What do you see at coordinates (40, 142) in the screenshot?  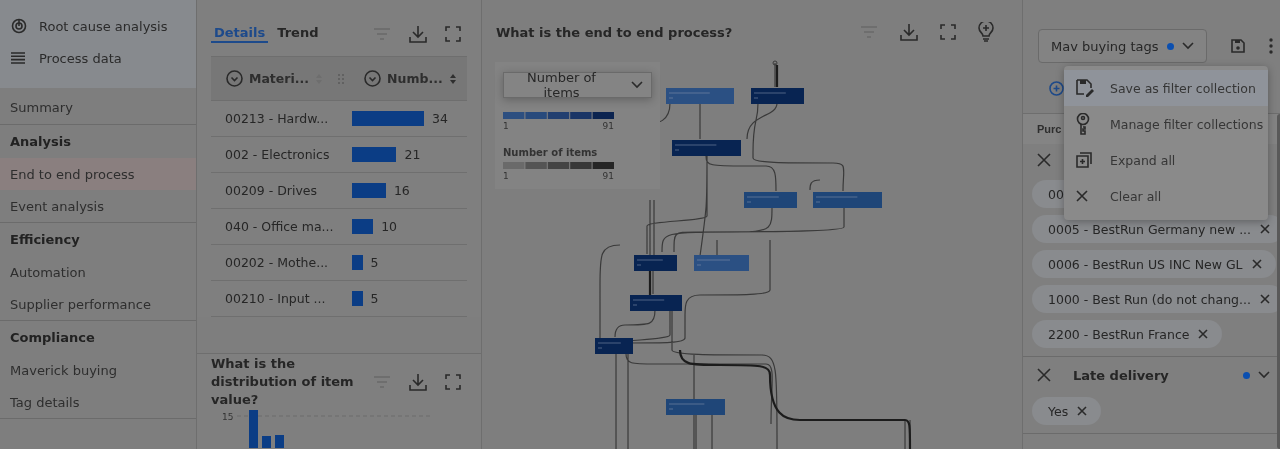 I see `section-heading: Analysis` at bounding box center [40, 142].